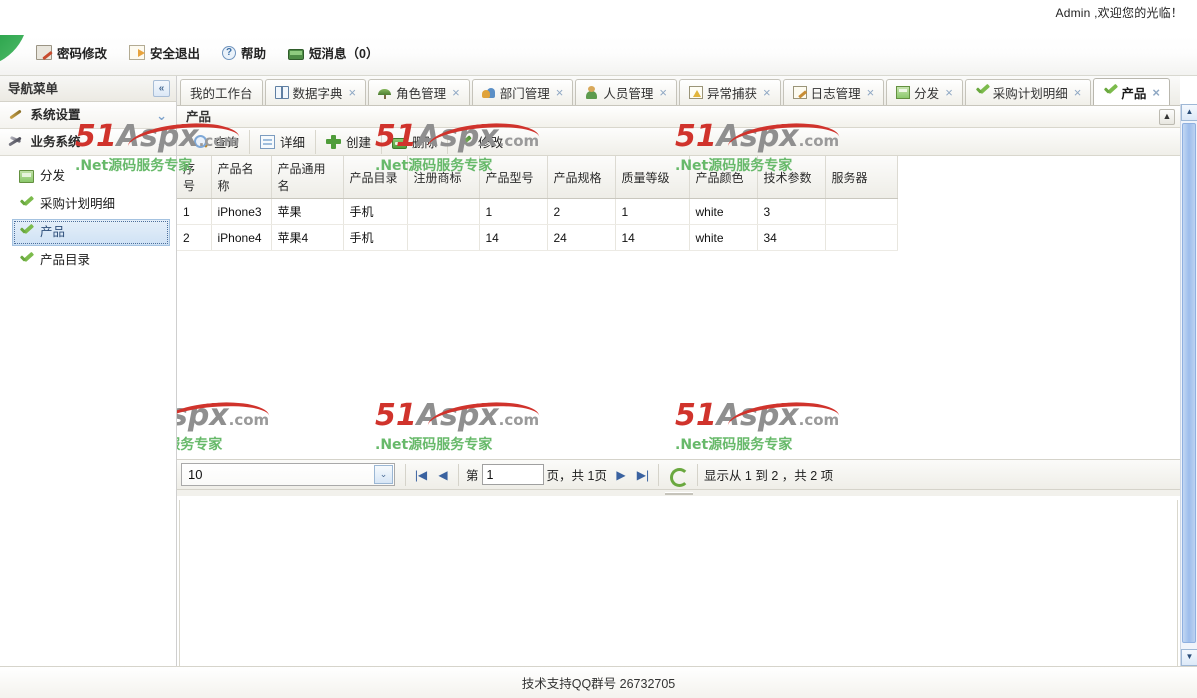 The image size is (1197, 698). What do you see at coordinates (488, 92) in the screenshot?
I see `users-icon` at bounding box center [488, 92].